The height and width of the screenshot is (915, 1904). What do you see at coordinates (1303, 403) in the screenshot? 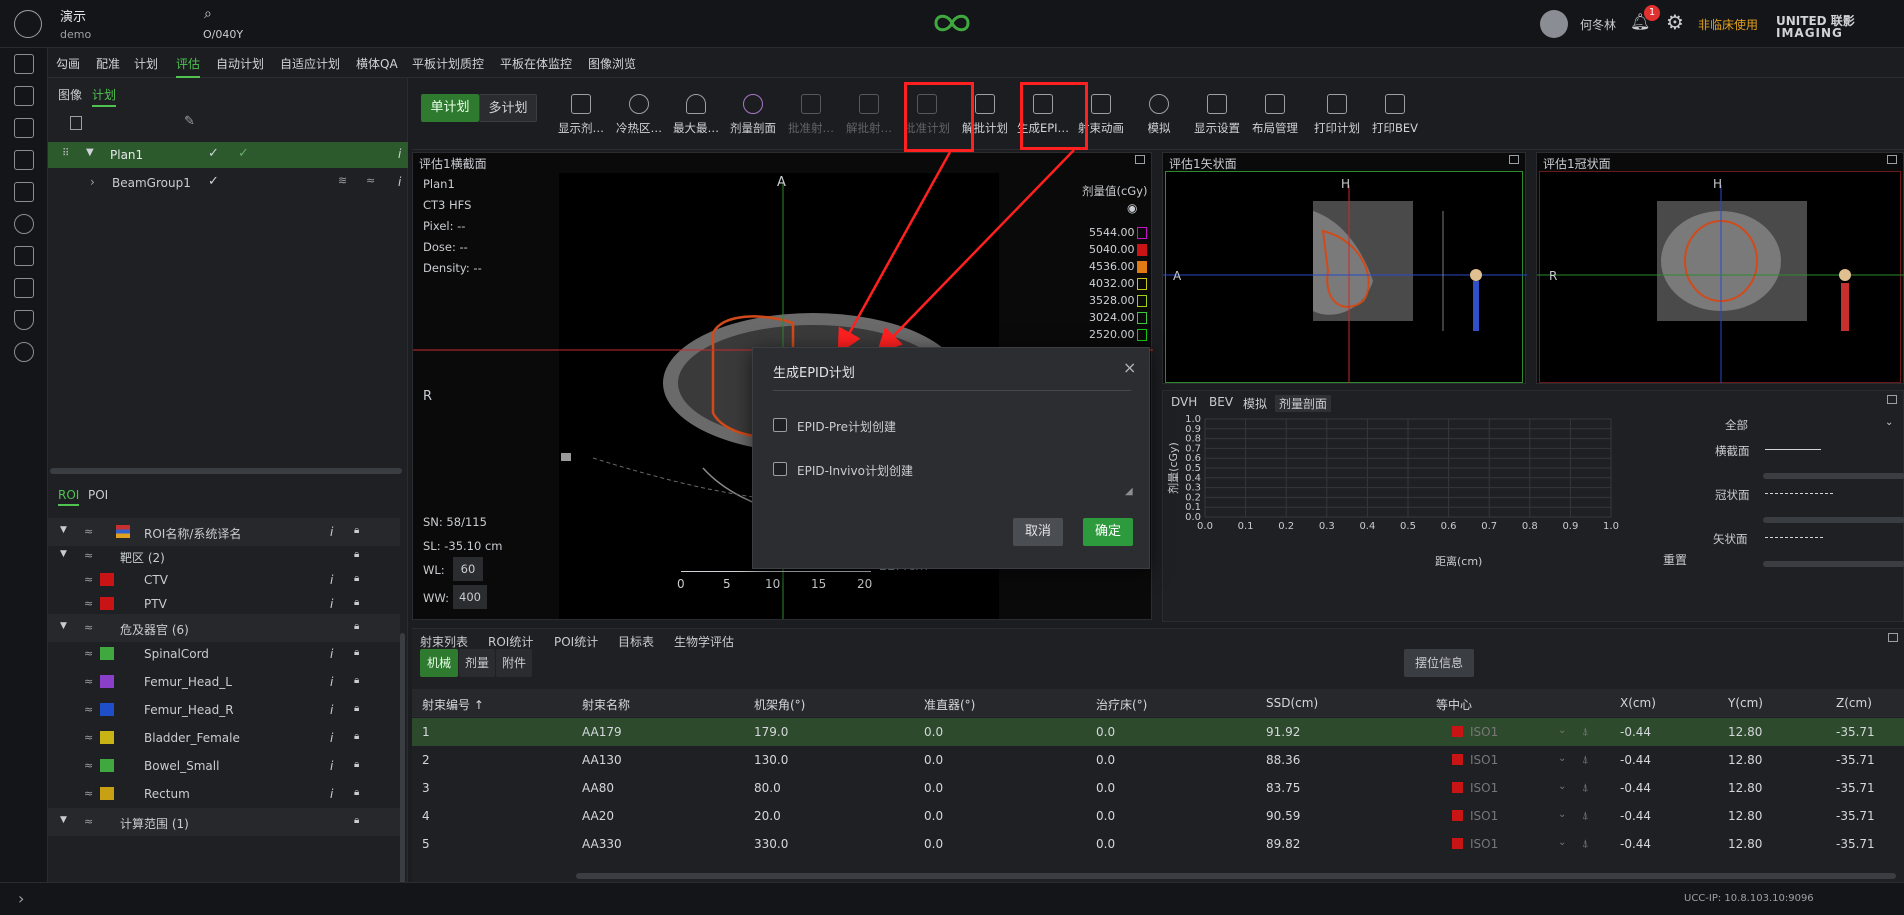
I see `tab-dose-profile: 剂量剖面` at bounding box center [1303, 403].